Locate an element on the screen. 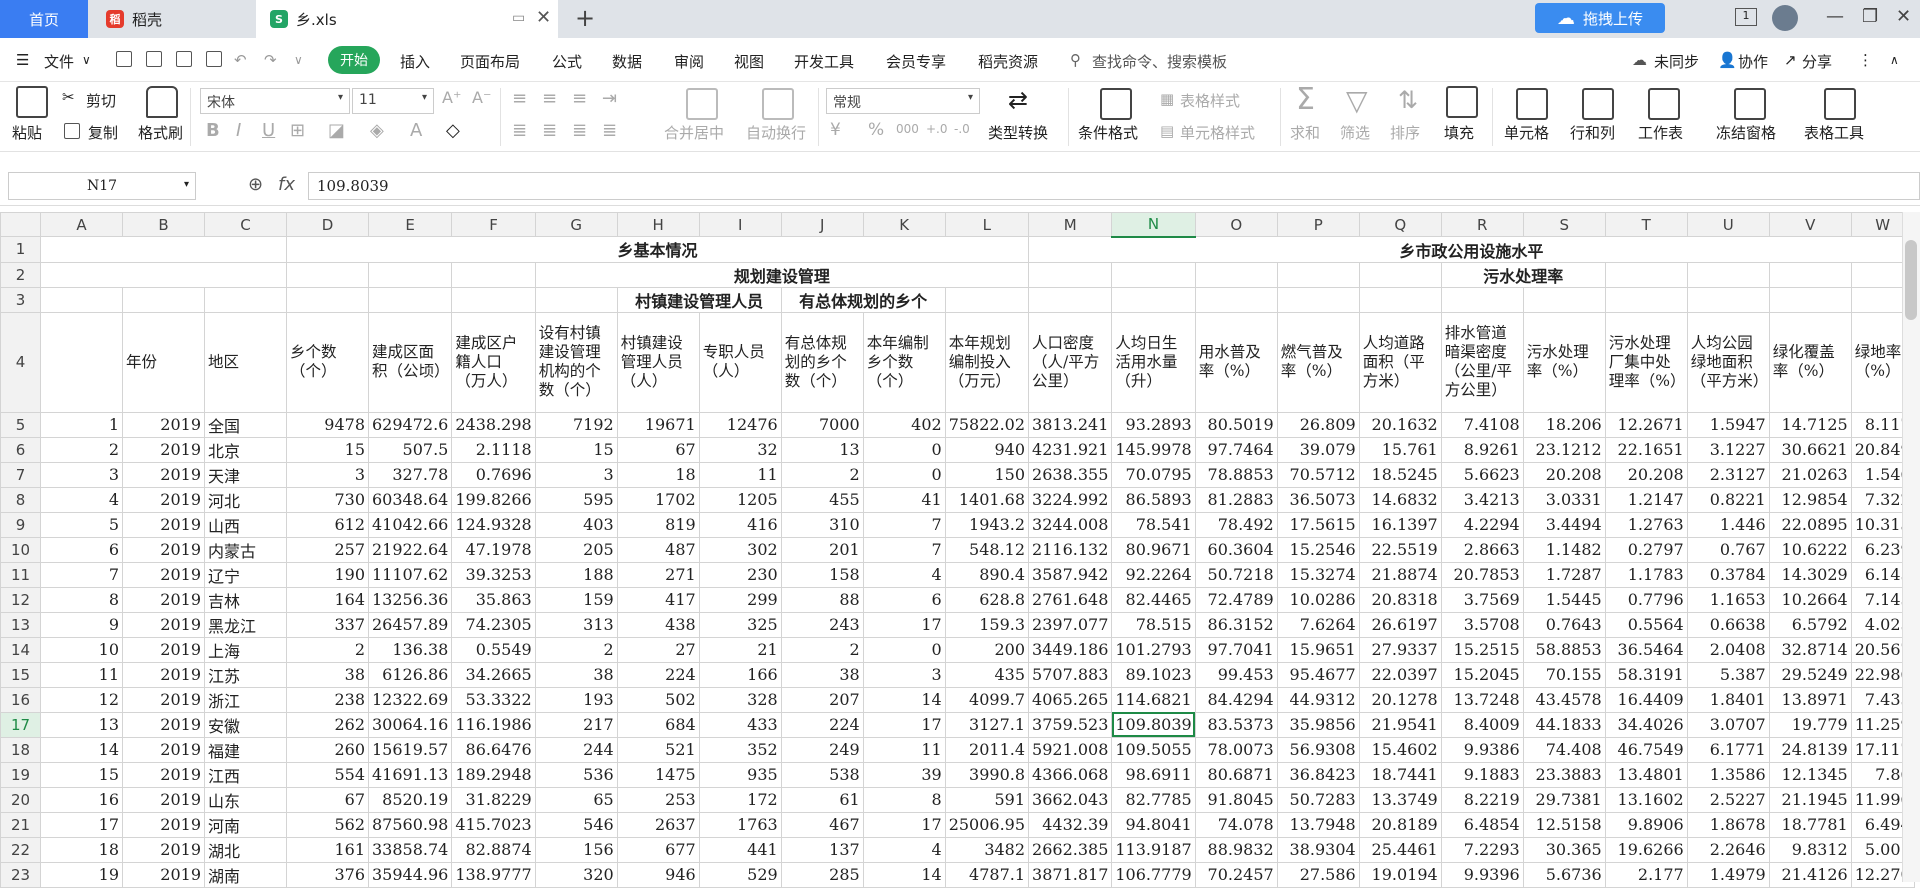 This screenshot has width=1920, height=888. merge-center-button: 合并居中 is located at coordinates (694, 132).